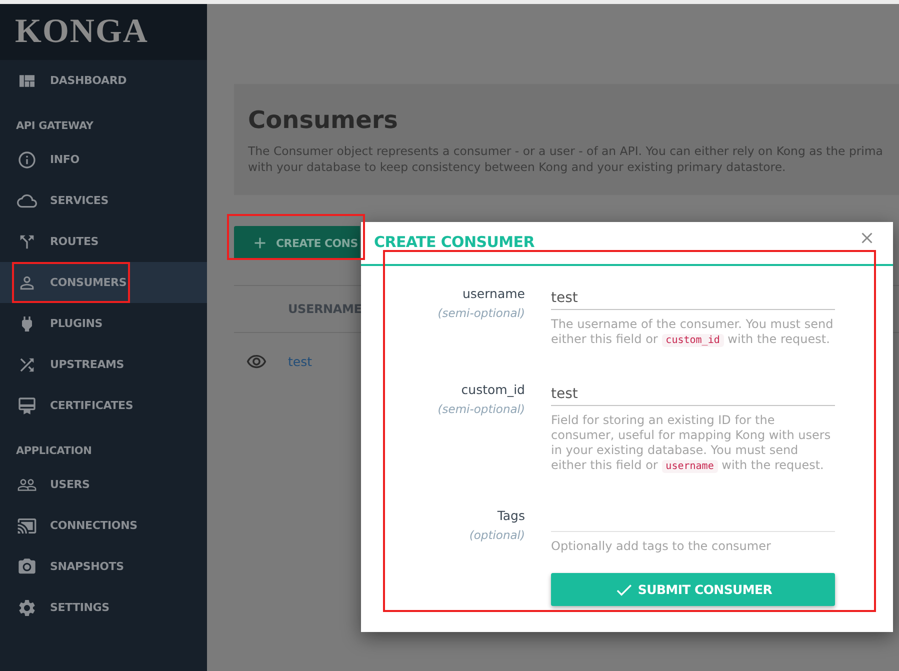 The image size is (899, 671). Describe the element at coordinates (511, 516) in the screenshot. I see `field-label: Tags` at that location.